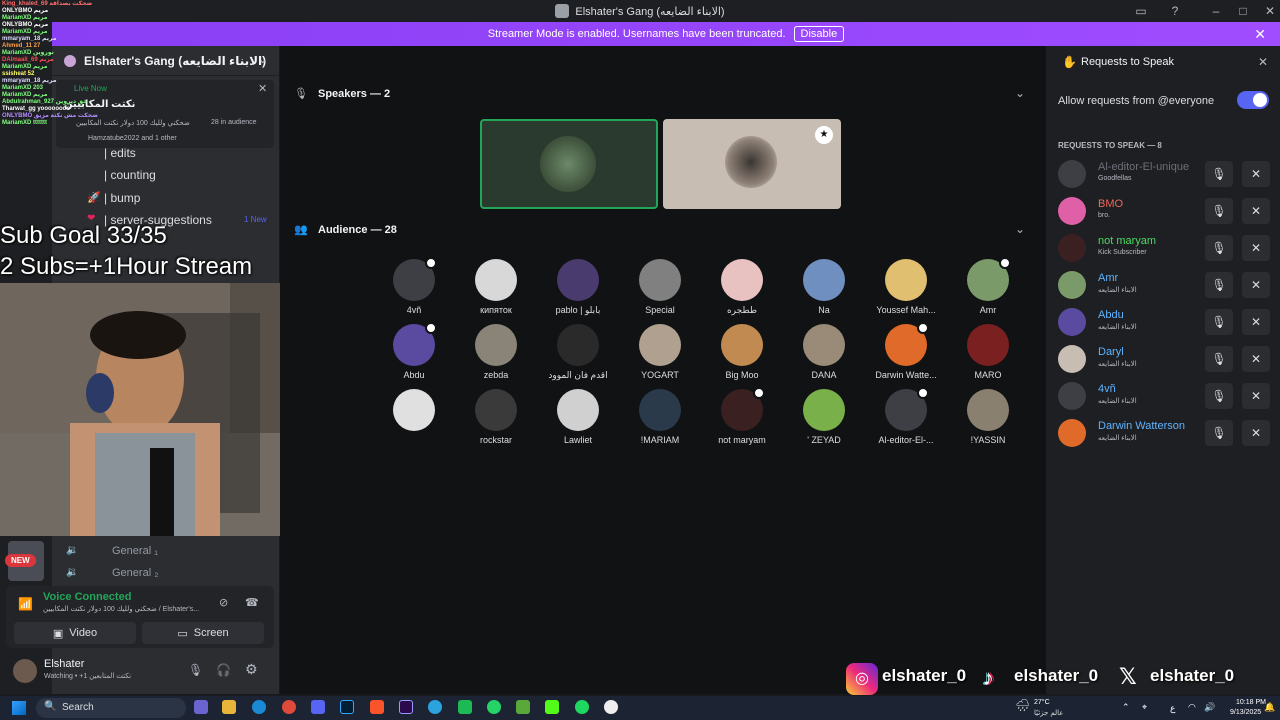 The image size is (1280, 720). I want to click on audience-member: Amr, so click(988, 286).